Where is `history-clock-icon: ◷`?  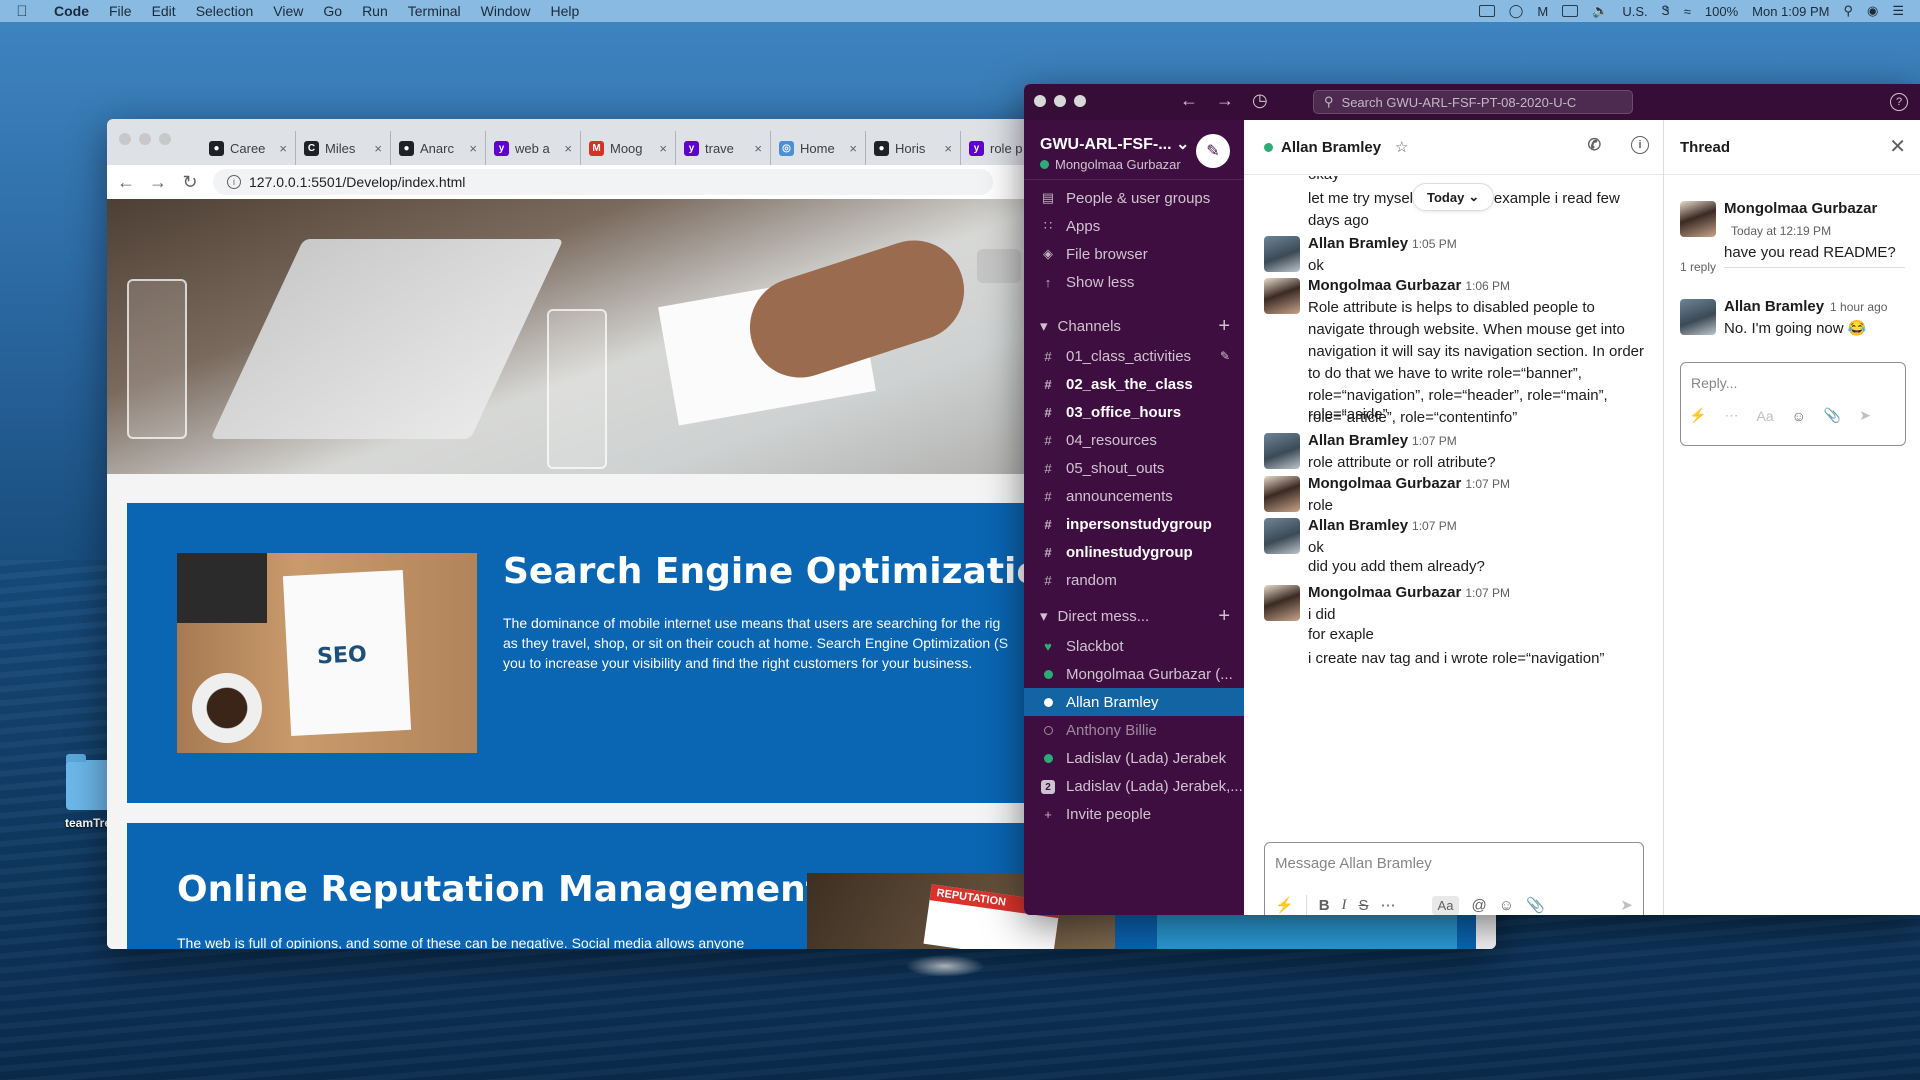 history-clock-icon: ◷ is located at coordinates (1260, 100).